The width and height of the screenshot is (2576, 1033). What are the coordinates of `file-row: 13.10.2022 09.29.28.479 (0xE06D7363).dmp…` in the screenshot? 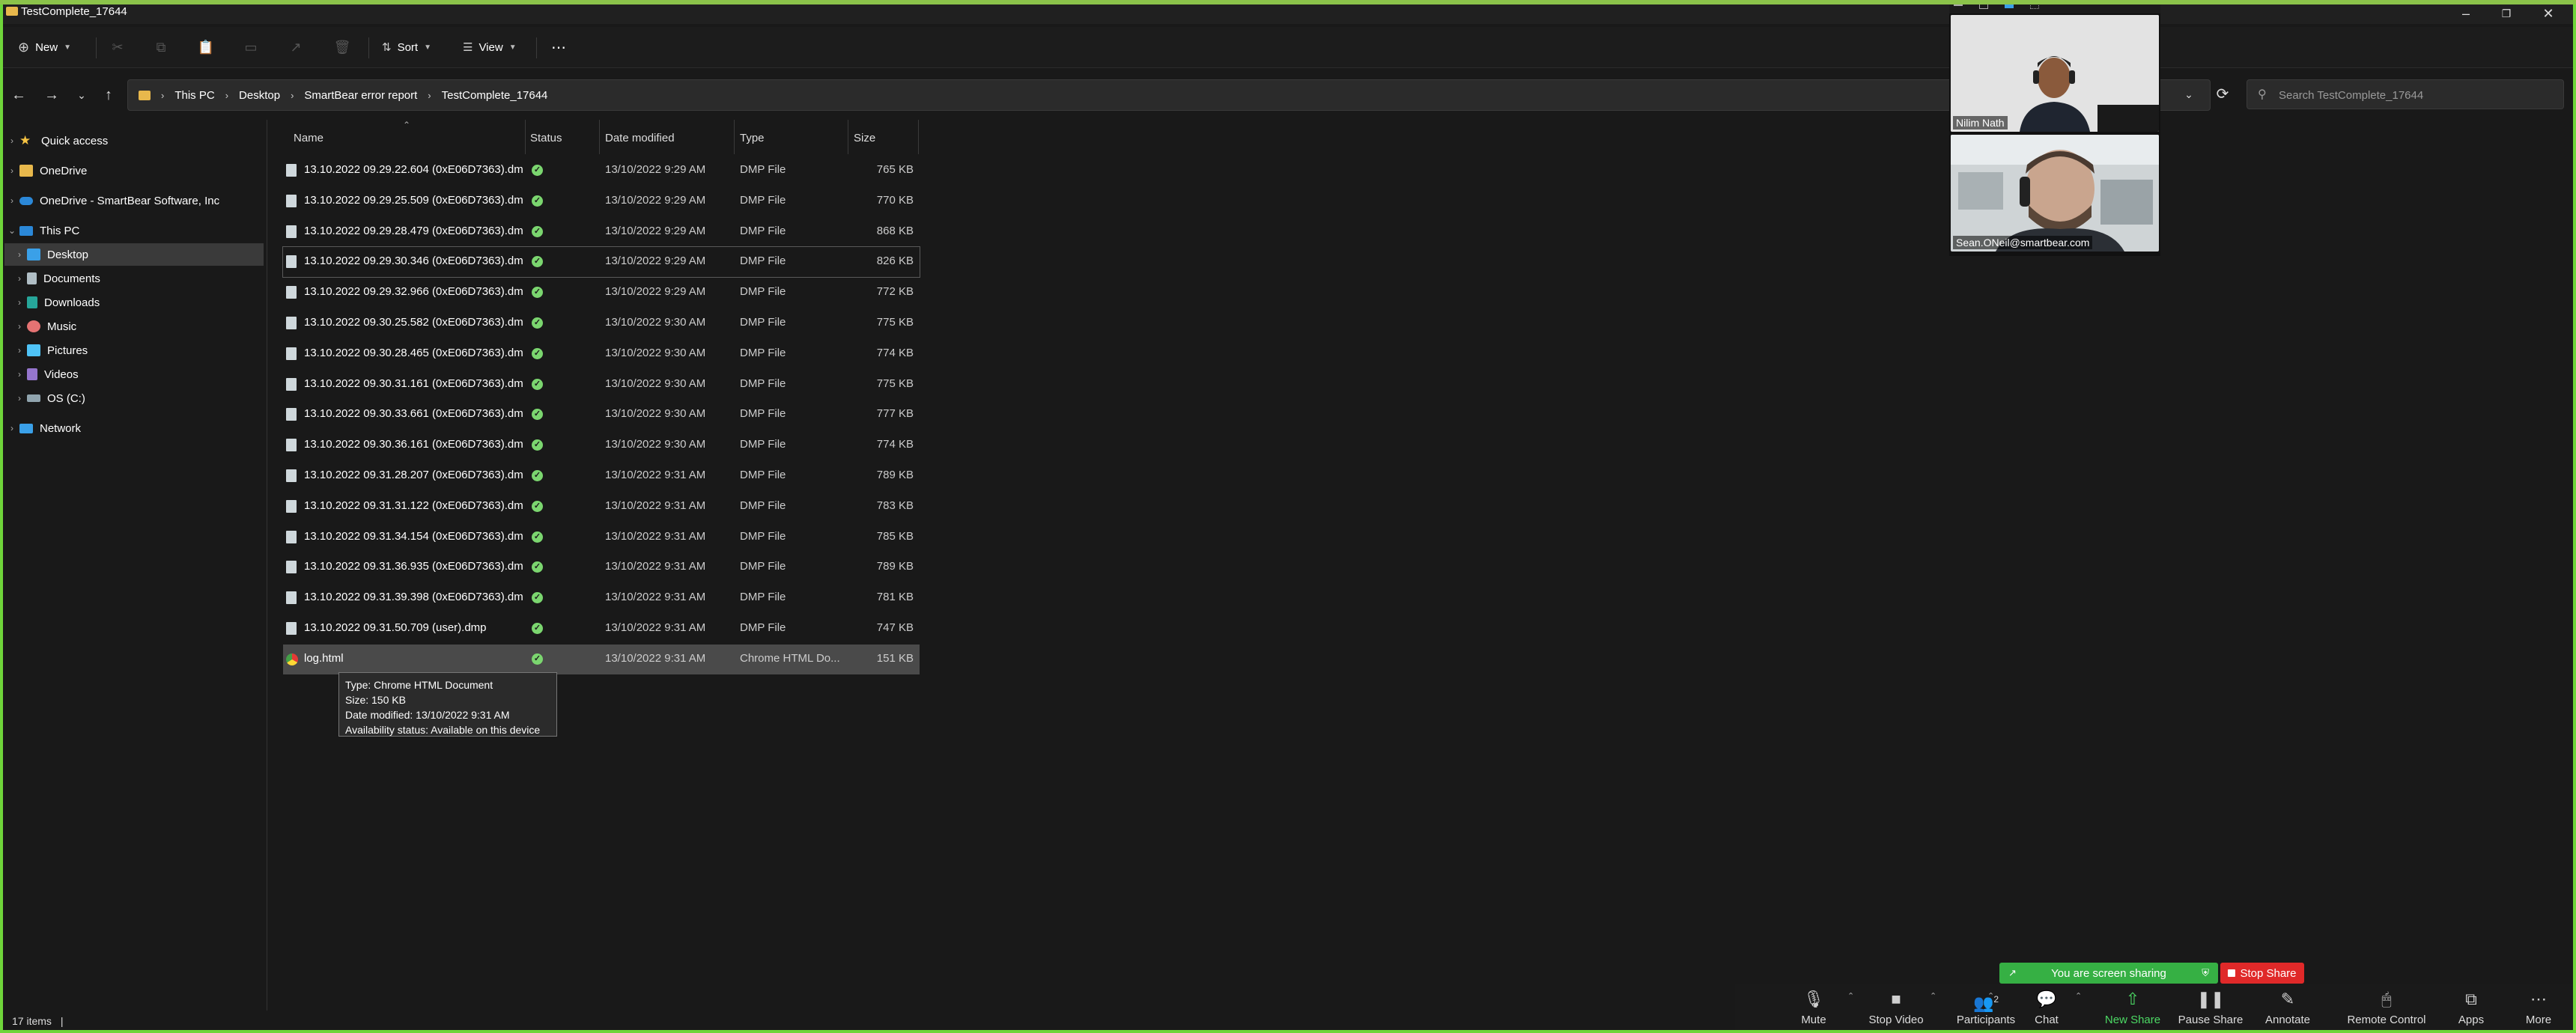 It's located at (601, 232).